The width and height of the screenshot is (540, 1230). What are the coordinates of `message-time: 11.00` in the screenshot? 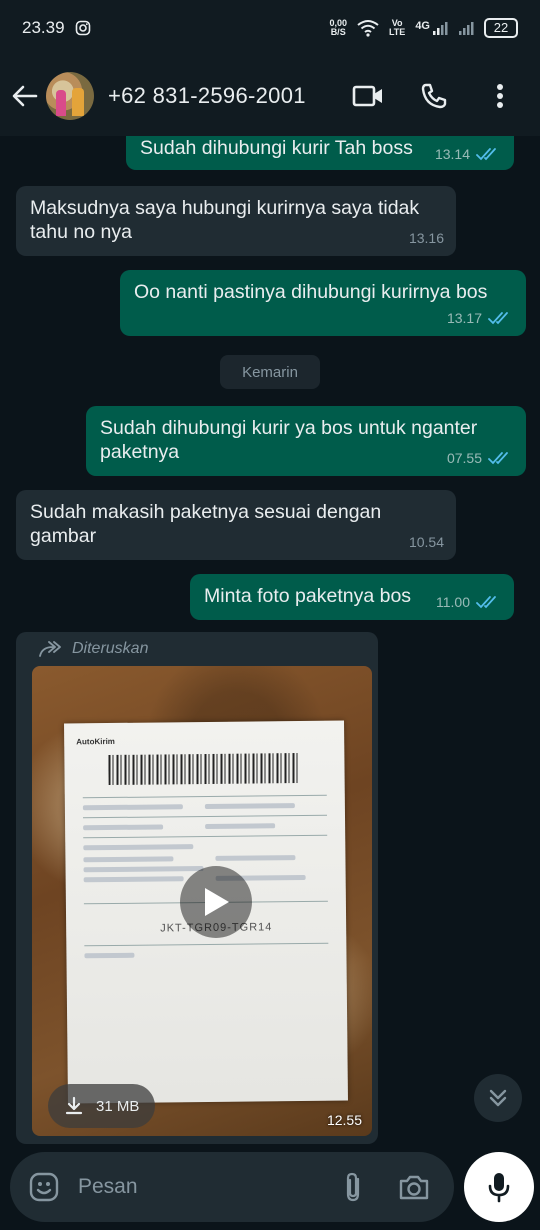 It's located at (453, 602).